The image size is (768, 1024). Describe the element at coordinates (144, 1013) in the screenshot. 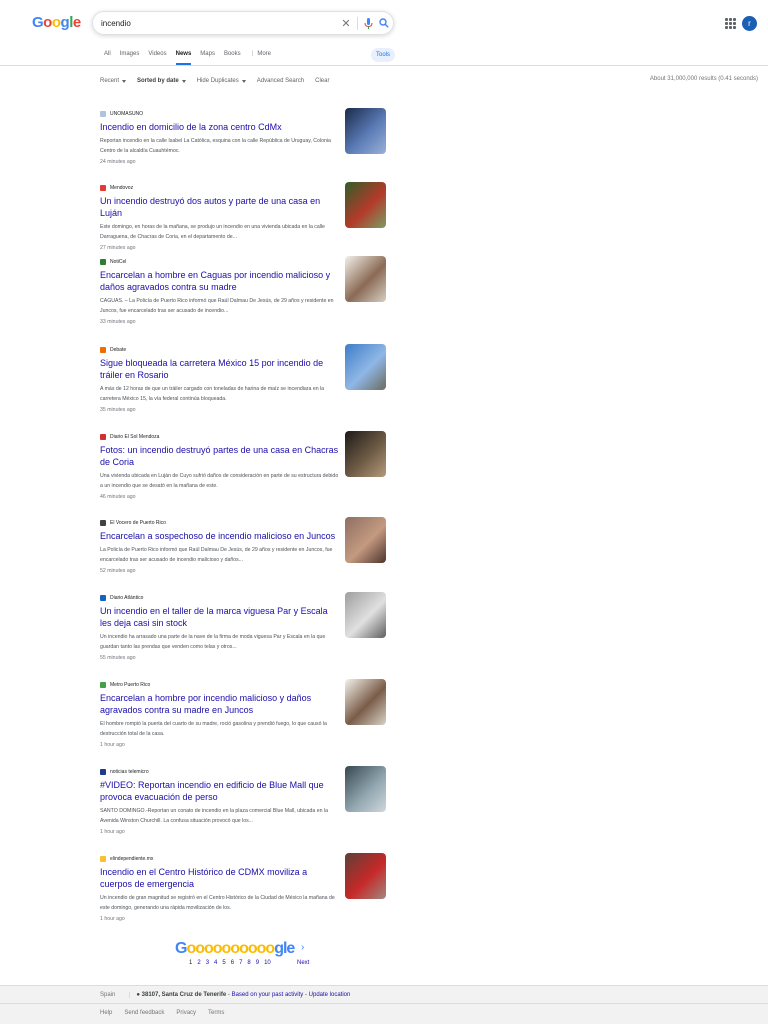

I see `footer-link-send-feedback: Send feedback` at that location.